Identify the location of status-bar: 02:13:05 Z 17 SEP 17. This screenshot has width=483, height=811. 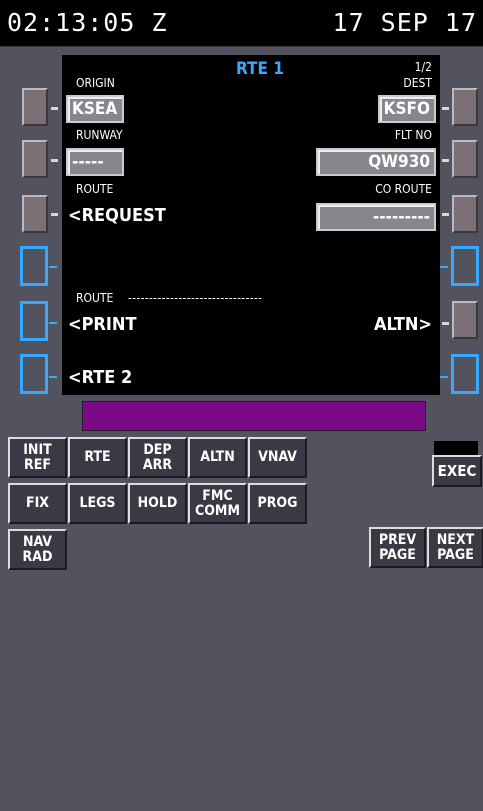
(241, 23).